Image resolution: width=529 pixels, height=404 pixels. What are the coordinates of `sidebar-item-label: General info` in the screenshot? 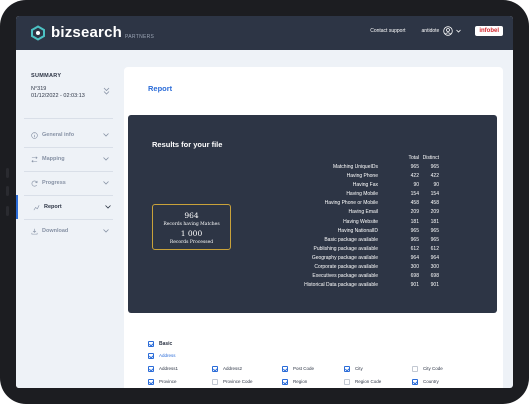 It's located at (58, 135).